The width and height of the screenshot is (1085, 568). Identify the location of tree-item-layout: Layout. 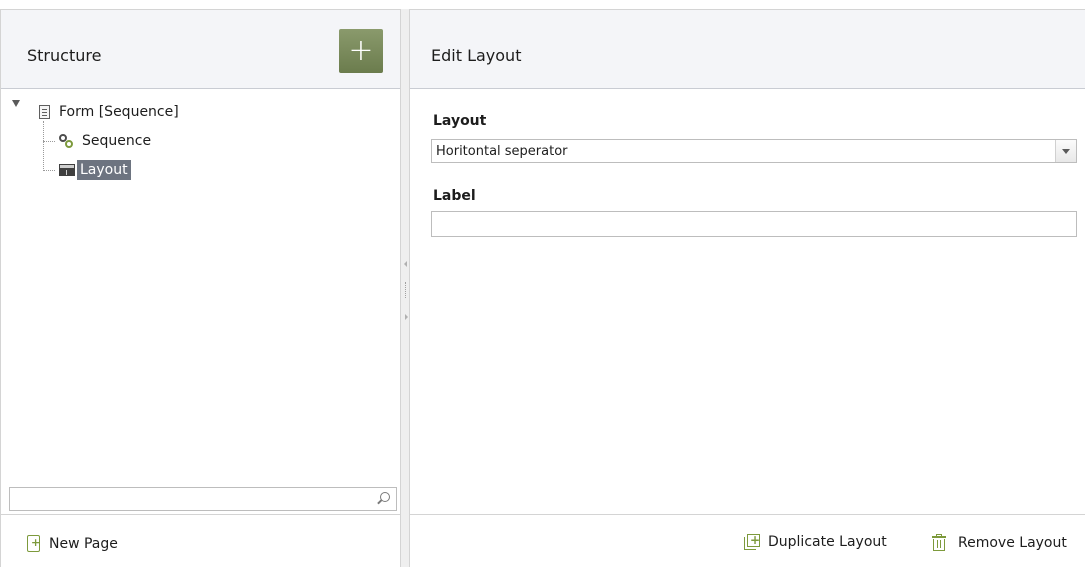
(95, 170).